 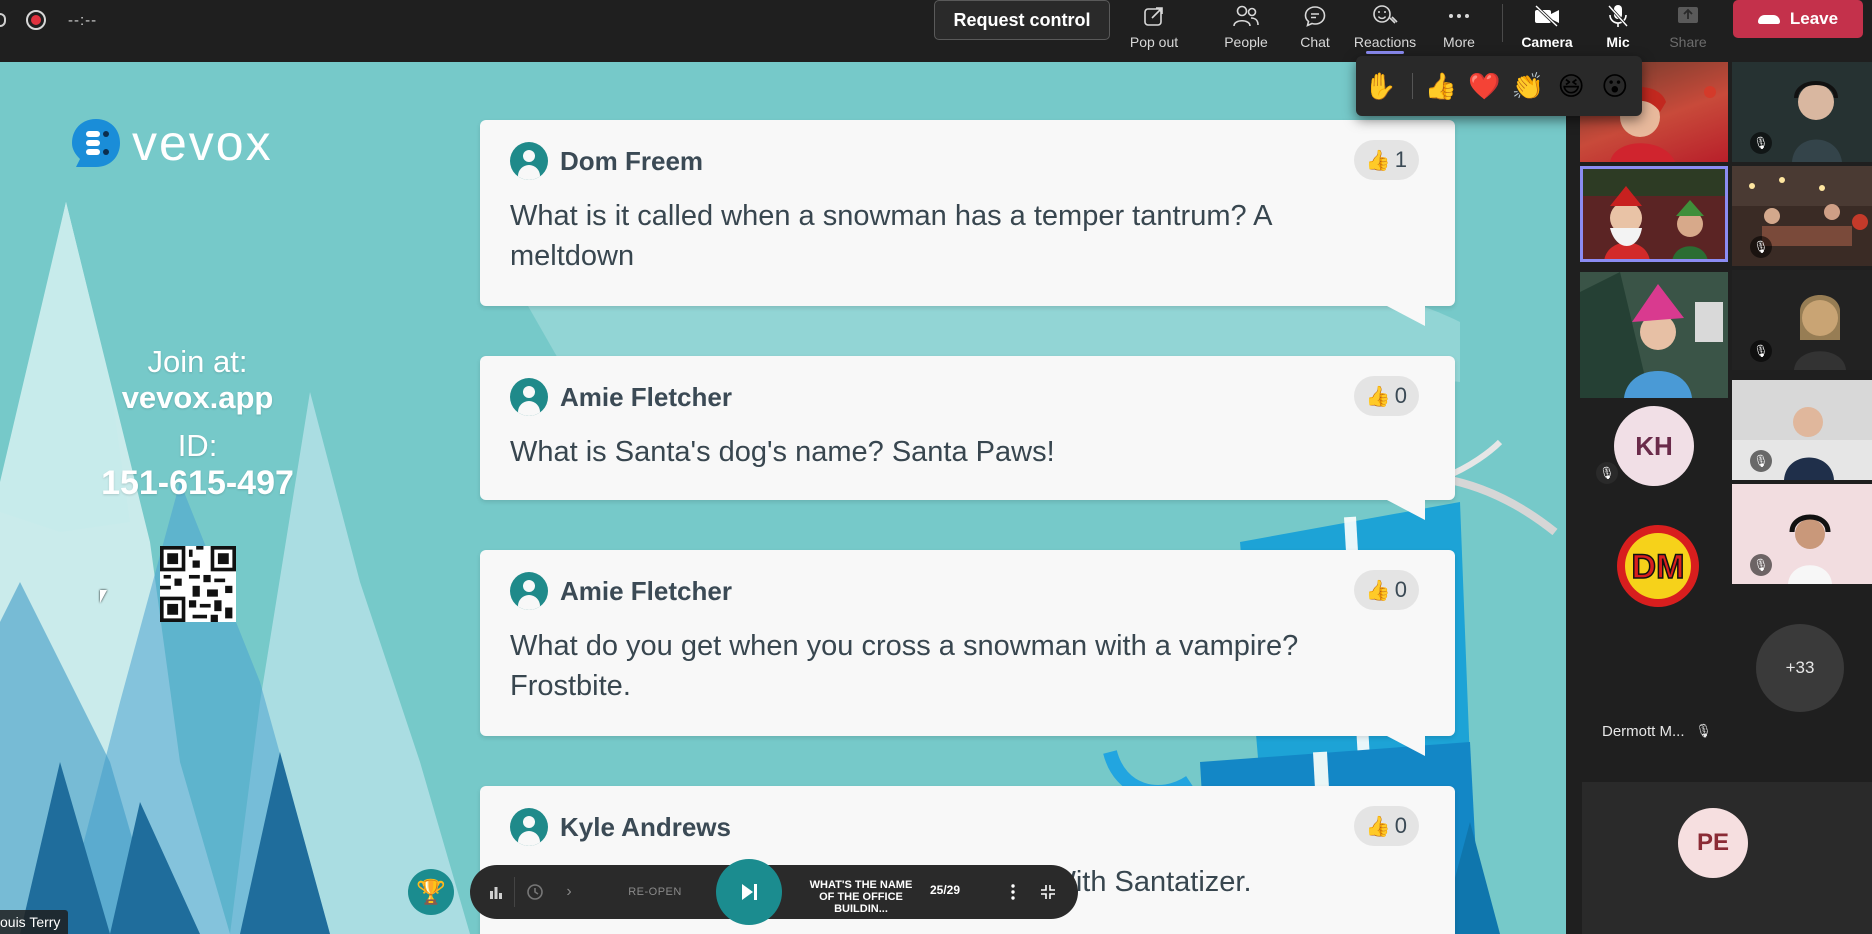 I want to click on chat-button: Chat, so click(x=1315, y=25).